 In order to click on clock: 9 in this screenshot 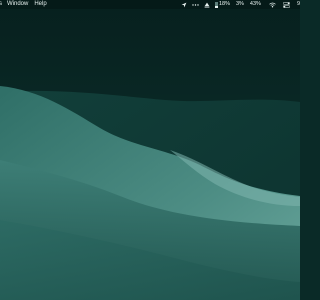, I will do `click(298, 4)`.